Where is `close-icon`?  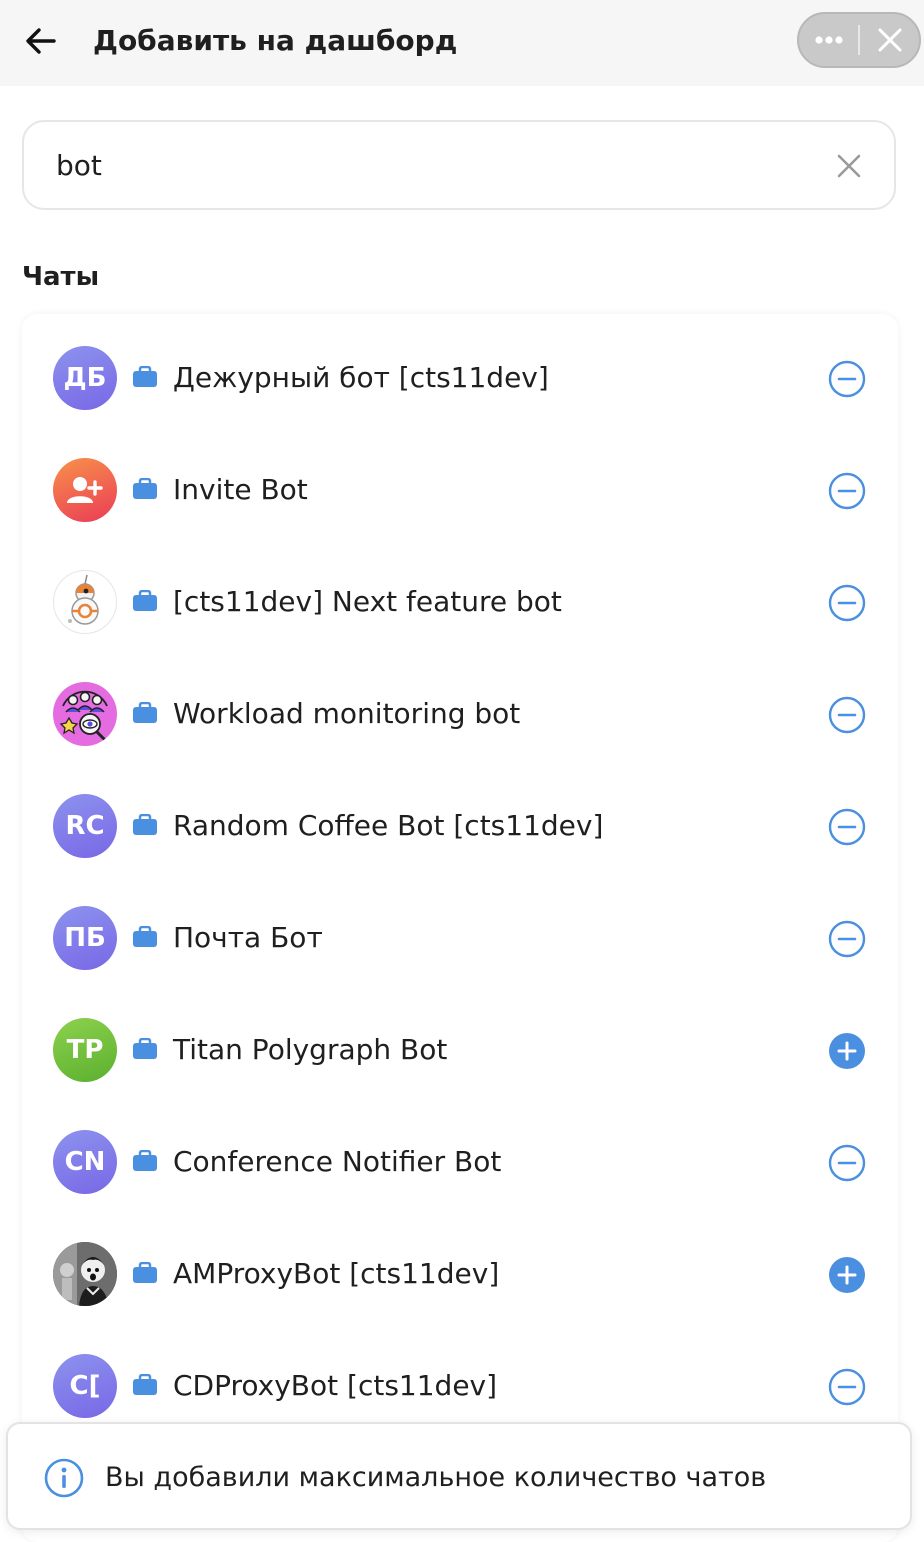 close-icon is located at coordinates (889, 40).